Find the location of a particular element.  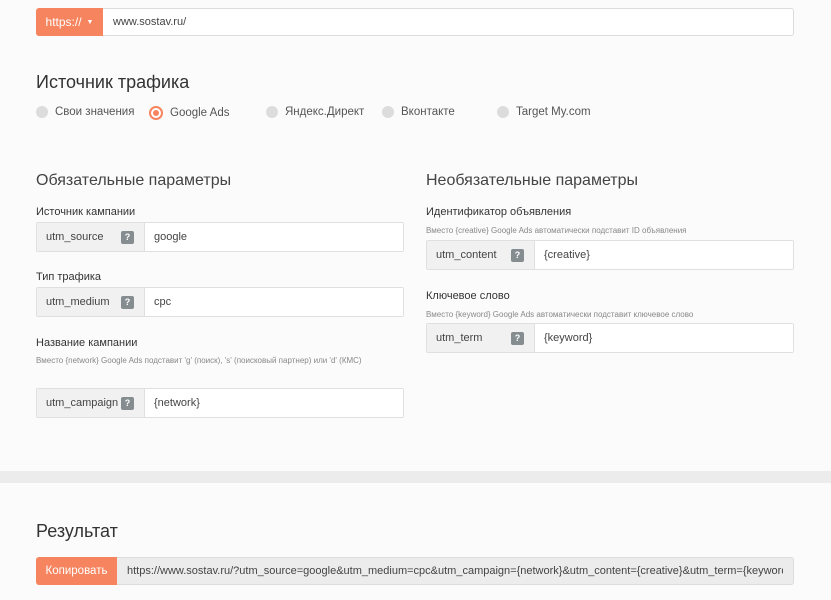

protocol-dropdown-button: https:// ▼ is located at coordinates (69, 22).